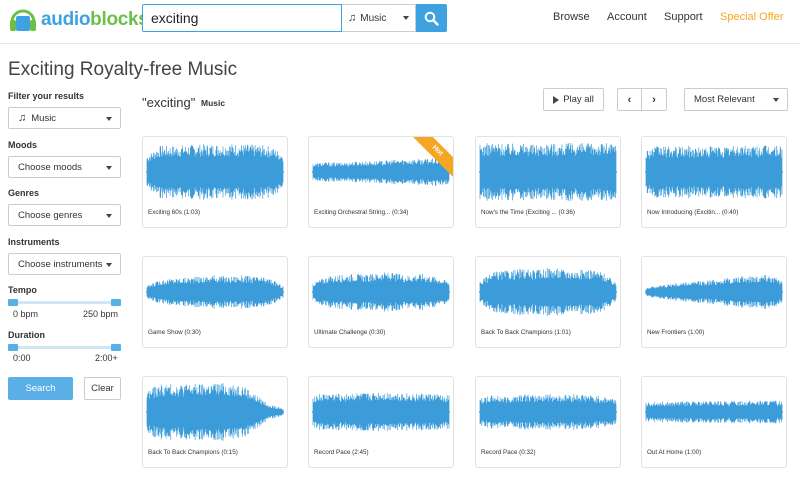 This screenshot has height=484, width=800. Describe the element at coordinates (627, 17) in the screenshot. I see `nav-account: Account` at that location.